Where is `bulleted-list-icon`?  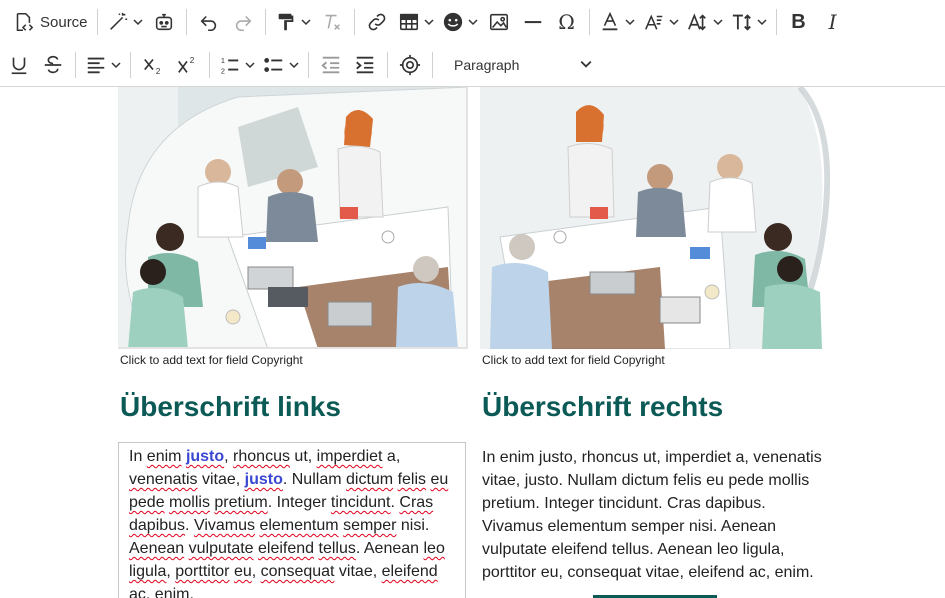
bulleted-list-icon is located at coordinates (274, 65).